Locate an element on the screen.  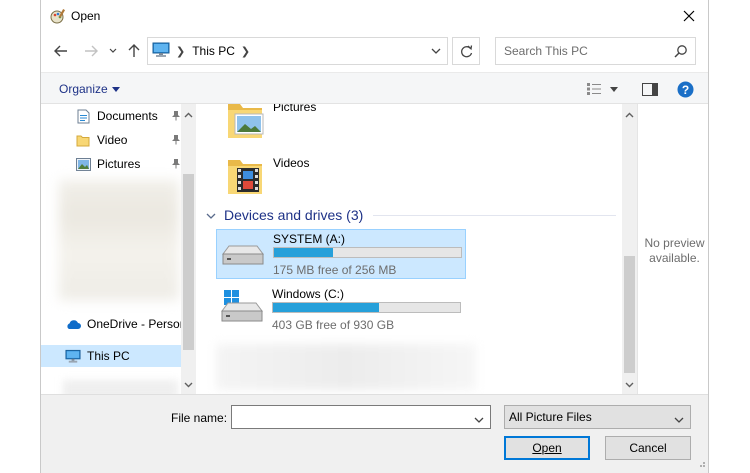
help-icon: ? is located at coordinates (685, 89).